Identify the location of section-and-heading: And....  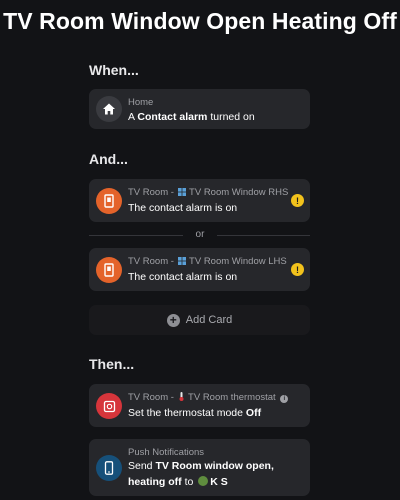
(108, 159).